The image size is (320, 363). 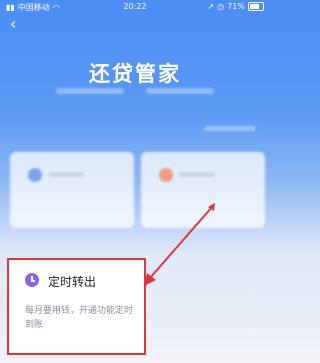 I want to click on card-description: 每月要用钱，开通功能定时到账, so click(x=79, y=318).